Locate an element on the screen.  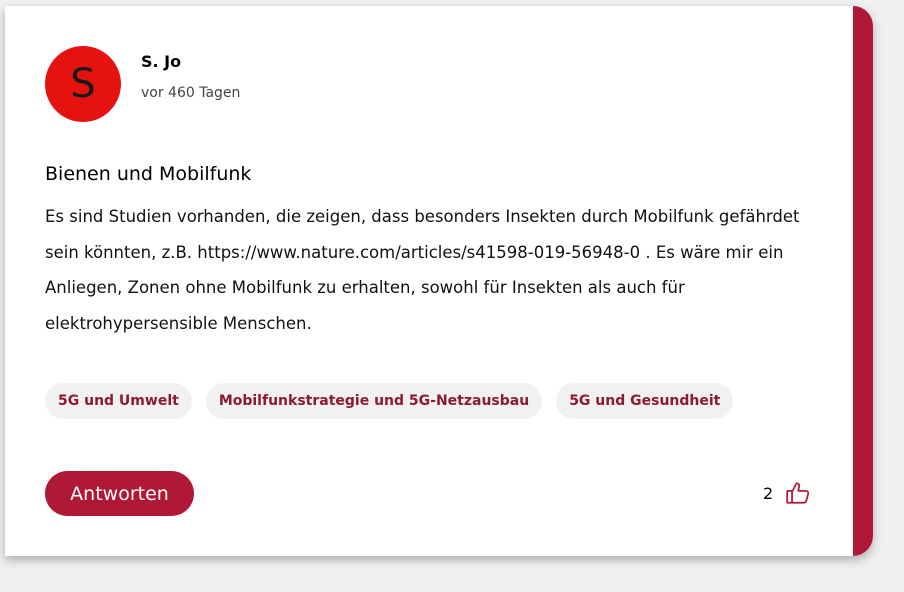
post-title: Bienen und Mobilfunk is located at coordinates (148, 174).